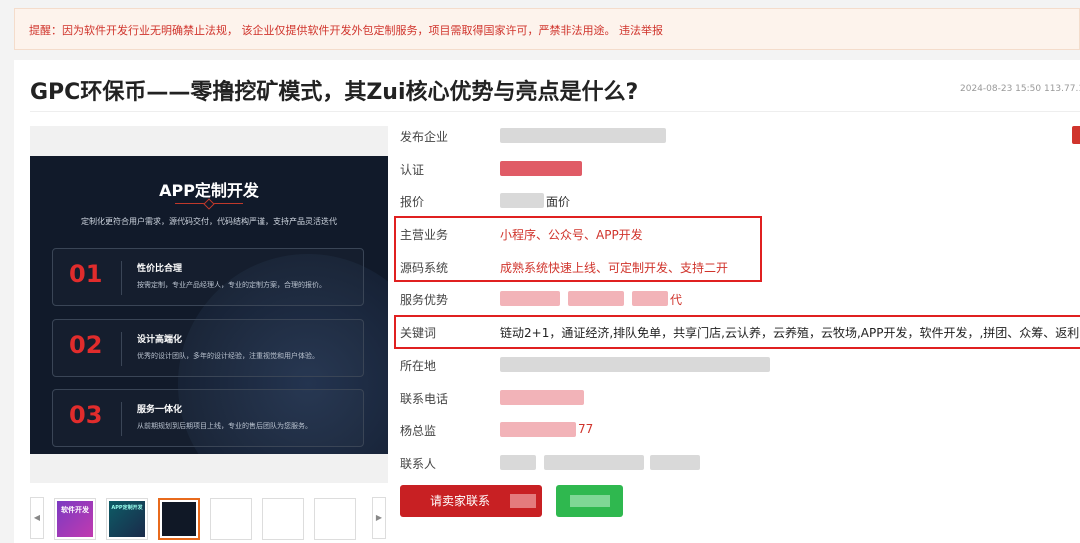 This screenshot has height=543, width=1080. I want to click on price-suffix: 面价, so click(558, 202).